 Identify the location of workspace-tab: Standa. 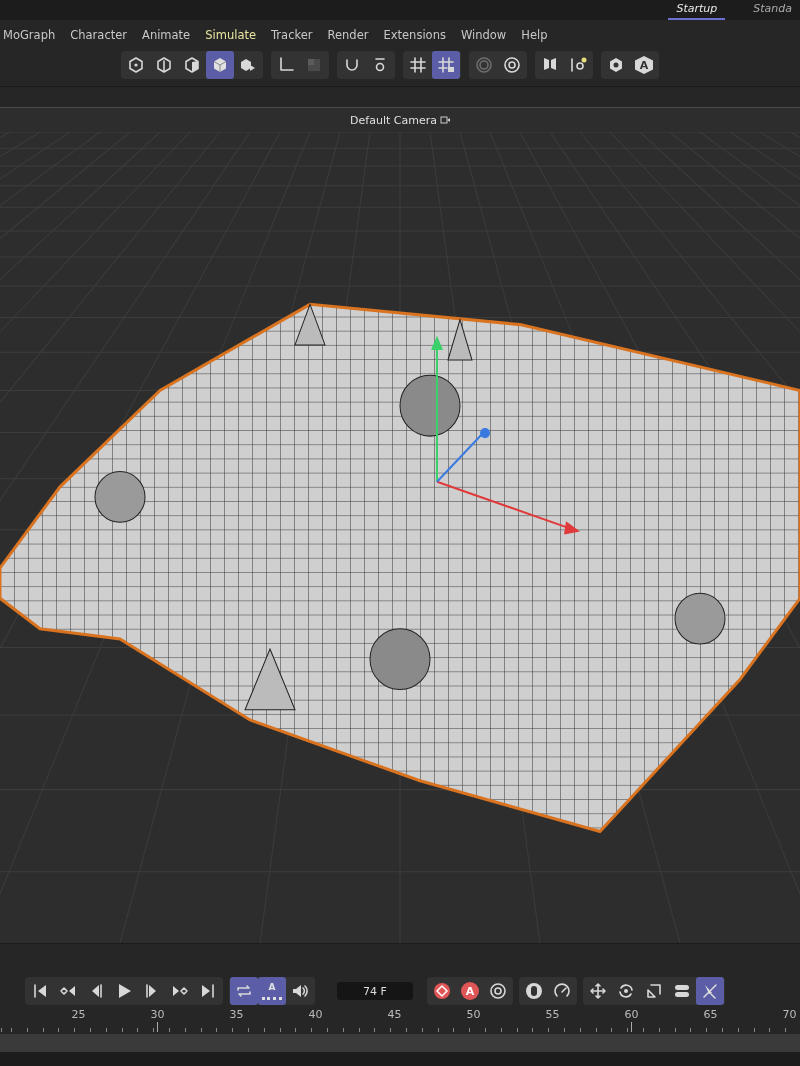
(772, 10).